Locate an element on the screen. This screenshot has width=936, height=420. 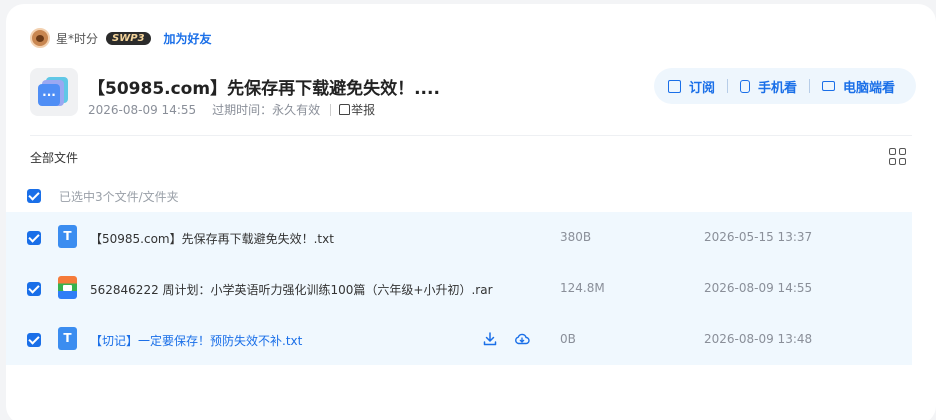
file-name: 【切记】一定要保存！预防失效不补.txt is located at coordinates (196, 340).